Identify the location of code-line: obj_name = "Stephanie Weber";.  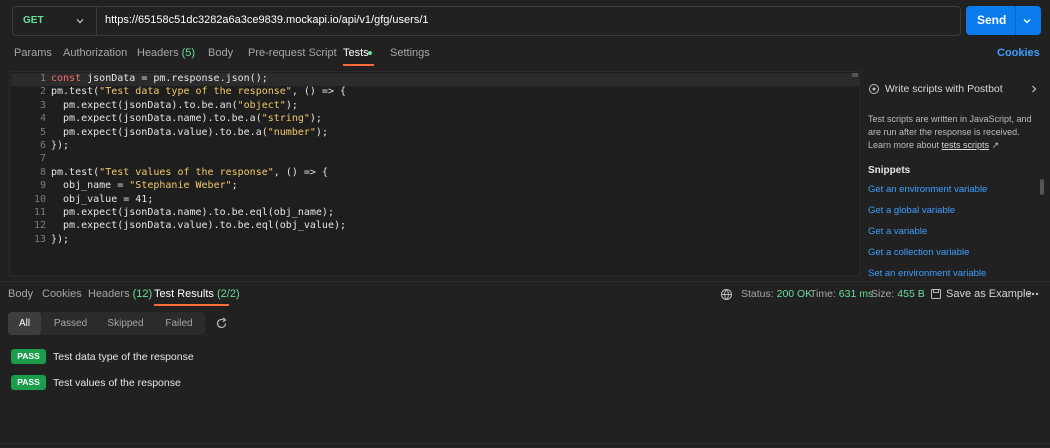
(144, 185).